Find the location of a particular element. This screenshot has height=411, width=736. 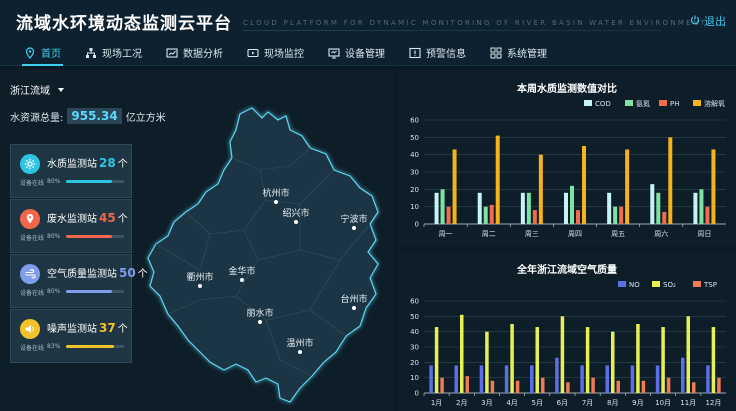

legend-label: 溶解氧 is located at coordinates (714, 103).